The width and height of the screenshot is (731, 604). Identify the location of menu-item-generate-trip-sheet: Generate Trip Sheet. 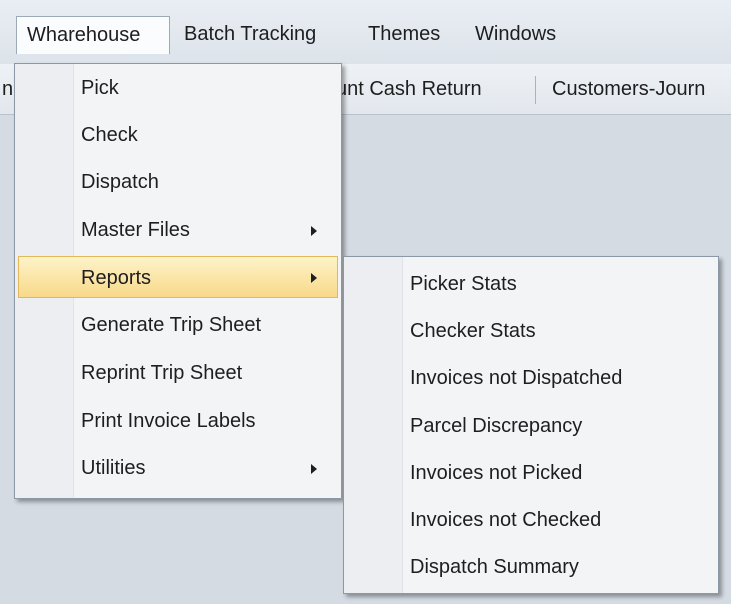
(178, 325).